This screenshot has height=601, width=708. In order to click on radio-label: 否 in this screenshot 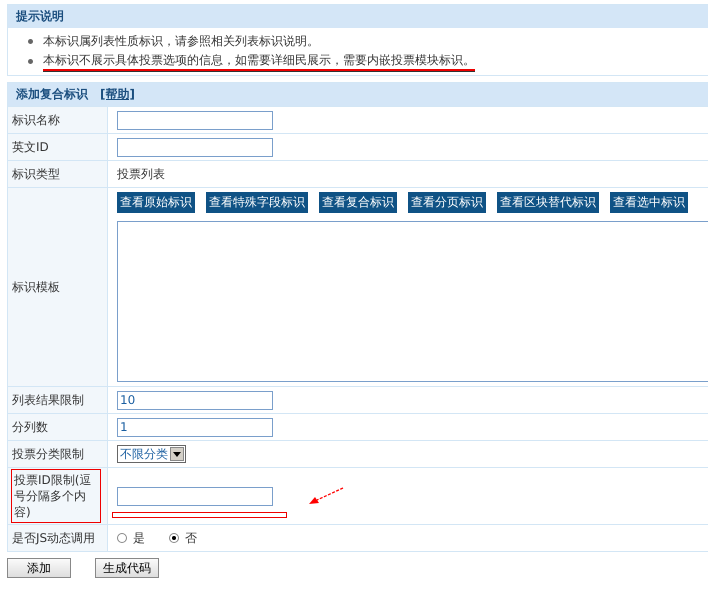, I will do `click(191, 538)`.